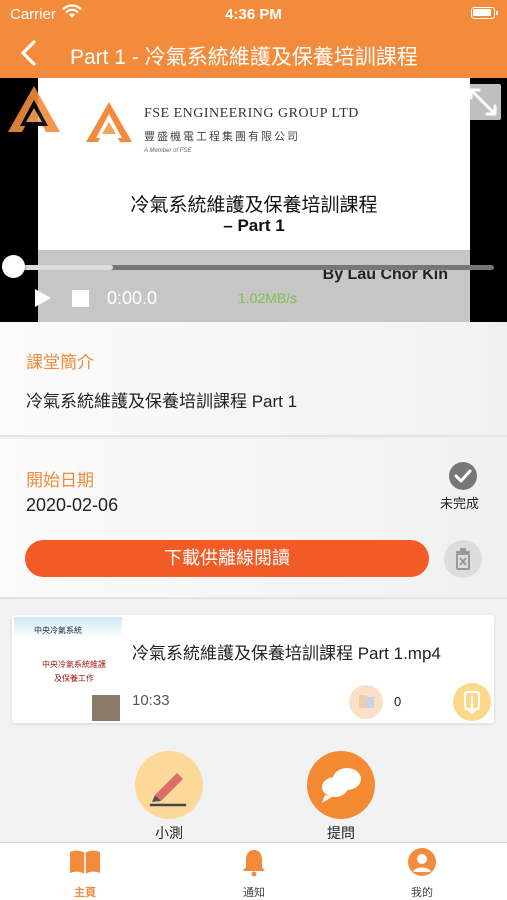 Image resolution: width=507 pixels, height=900 pixels. What do you see at coordinates (254, 286) in the screenshot?
I see `slide-lecturer-band` at bounding box center [254, 286].